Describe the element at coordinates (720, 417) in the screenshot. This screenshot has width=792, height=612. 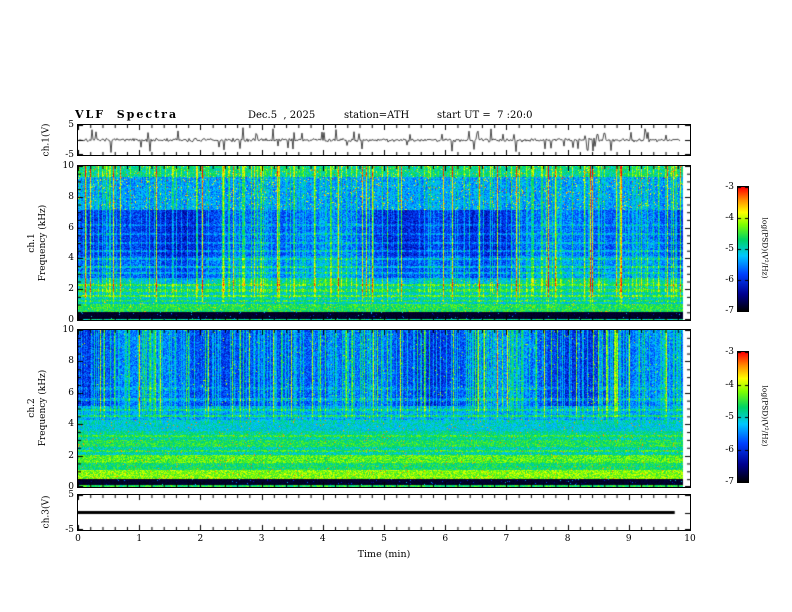
I see `colorbar-2-tick-labels: -3 -4 -5 -6 -7` at that location.